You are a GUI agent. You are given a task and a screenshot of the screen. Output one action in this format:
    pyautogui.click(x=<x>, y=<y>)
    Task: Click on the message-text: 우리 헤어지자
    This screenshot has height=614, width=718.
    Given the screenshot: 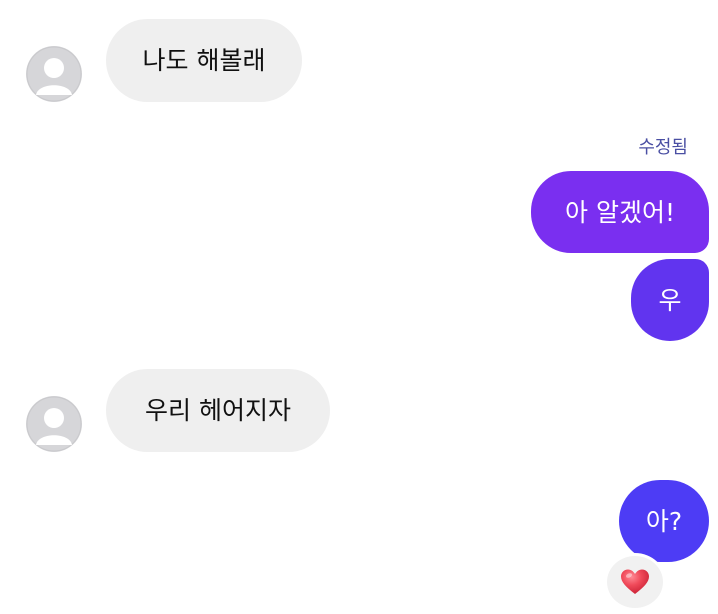 What is the action you would take?
    pyautogui.click(x=218, y=410)
    